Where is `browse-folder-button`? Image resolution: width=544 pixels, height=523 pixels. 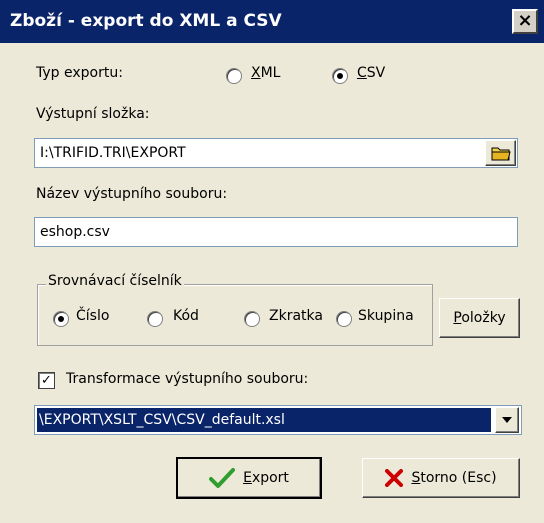
browse-folder-button is located at coordinates (500, 153).